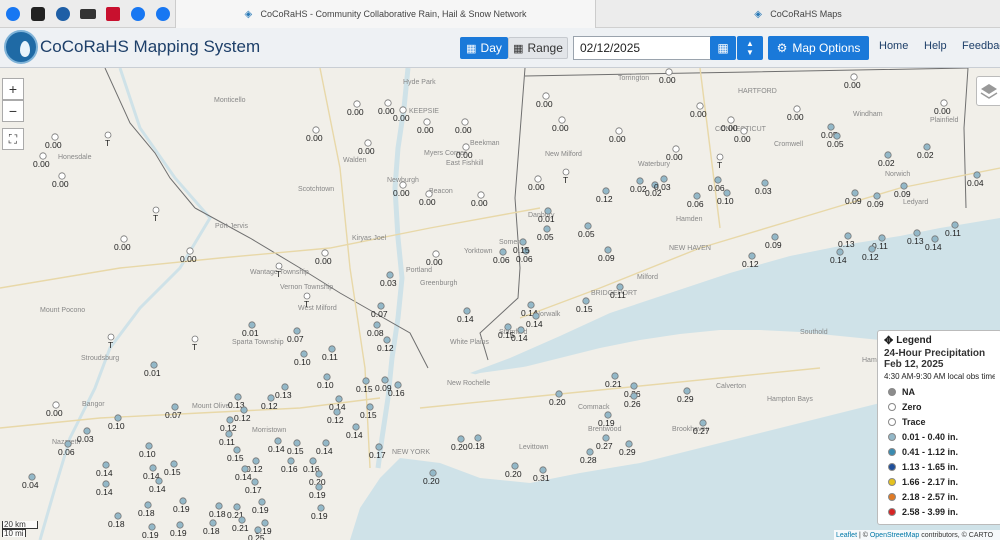 This screenshot has height=540, width=1000. Describe the element at coordinates (894, 535) in the screenshot. I see `osm-link: OpenStreetMap` at that location.